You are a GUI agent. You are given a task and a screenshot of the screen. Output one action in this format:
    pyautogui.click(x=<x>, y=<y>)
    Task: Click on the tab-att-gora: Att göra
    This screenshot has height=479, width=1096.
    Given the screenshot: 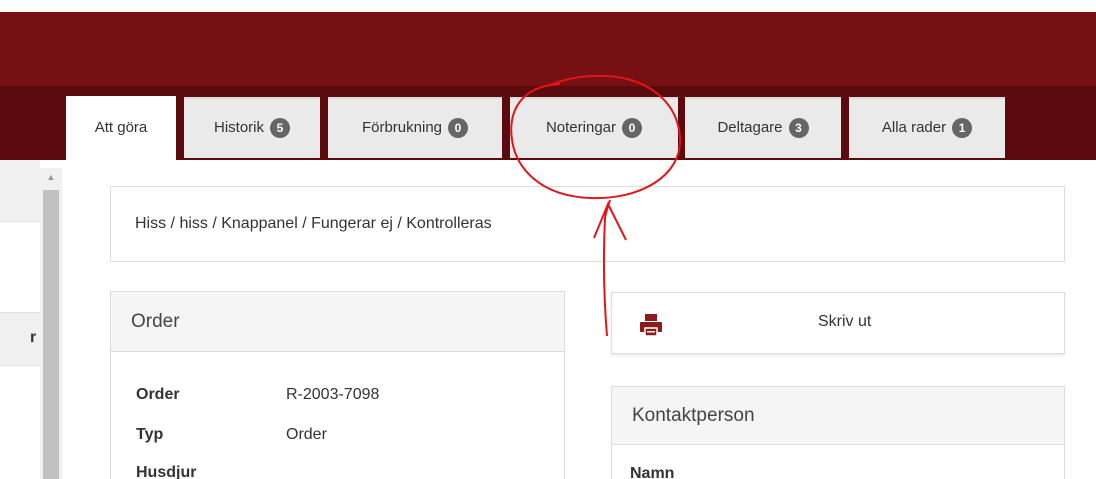 What is the action you would take?
    pyautogui.click(x=121, y=128)
    